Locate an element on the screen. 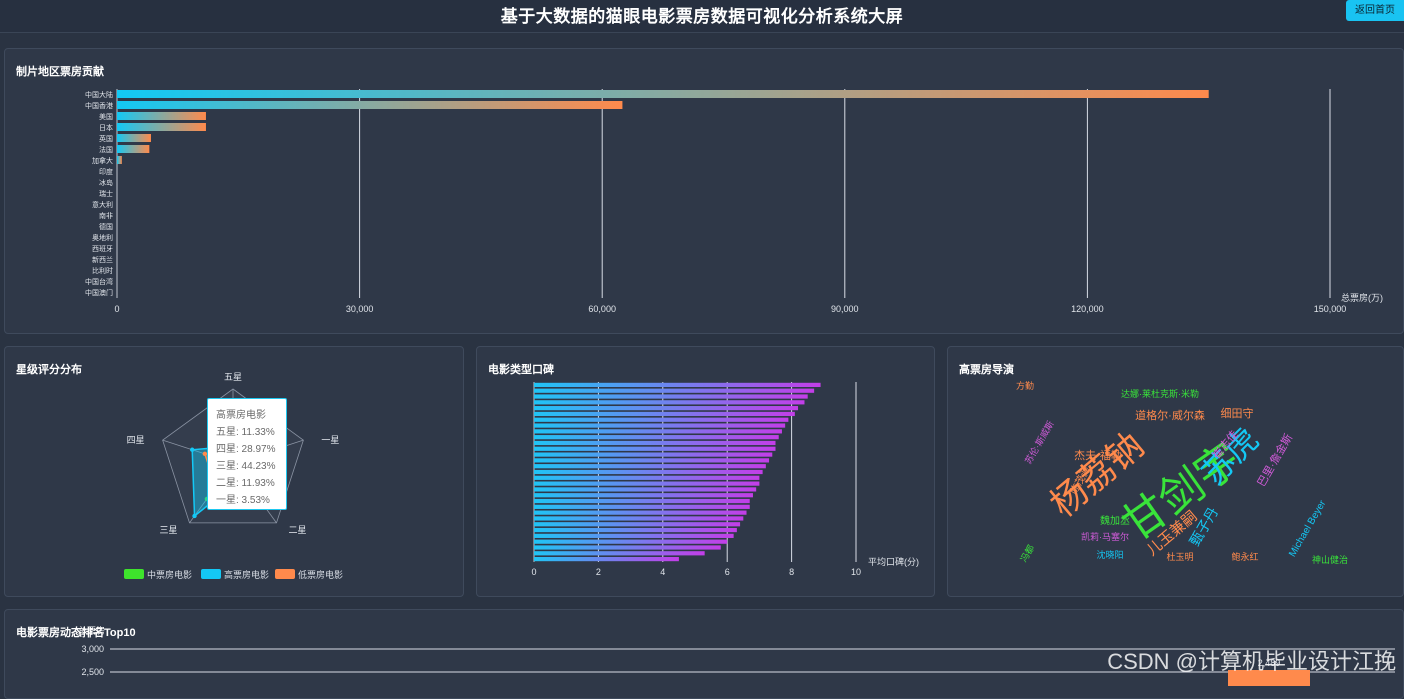 Image resolution: width=1404 pixels, height=699 pixels. director-word: 达娜·莱杜克斯·米勒 is located at coordinates (1160, 393).